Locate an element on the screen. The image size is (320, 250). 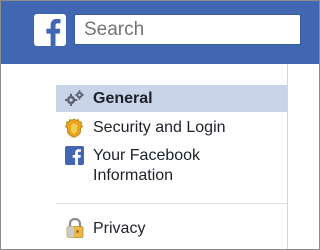
search-input is located at coordinates (187, 29).